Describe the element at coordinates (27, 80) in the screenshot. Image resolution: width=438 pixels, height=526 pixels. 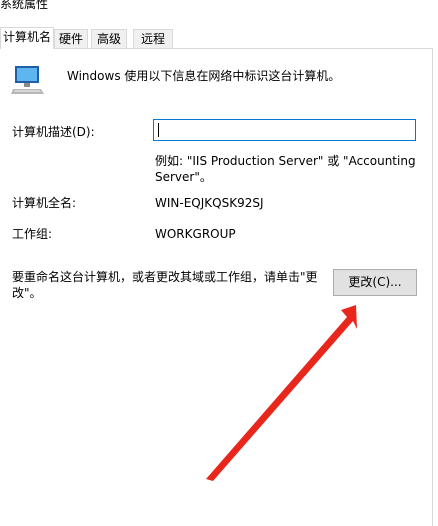
I see `computer-icon` at that location.